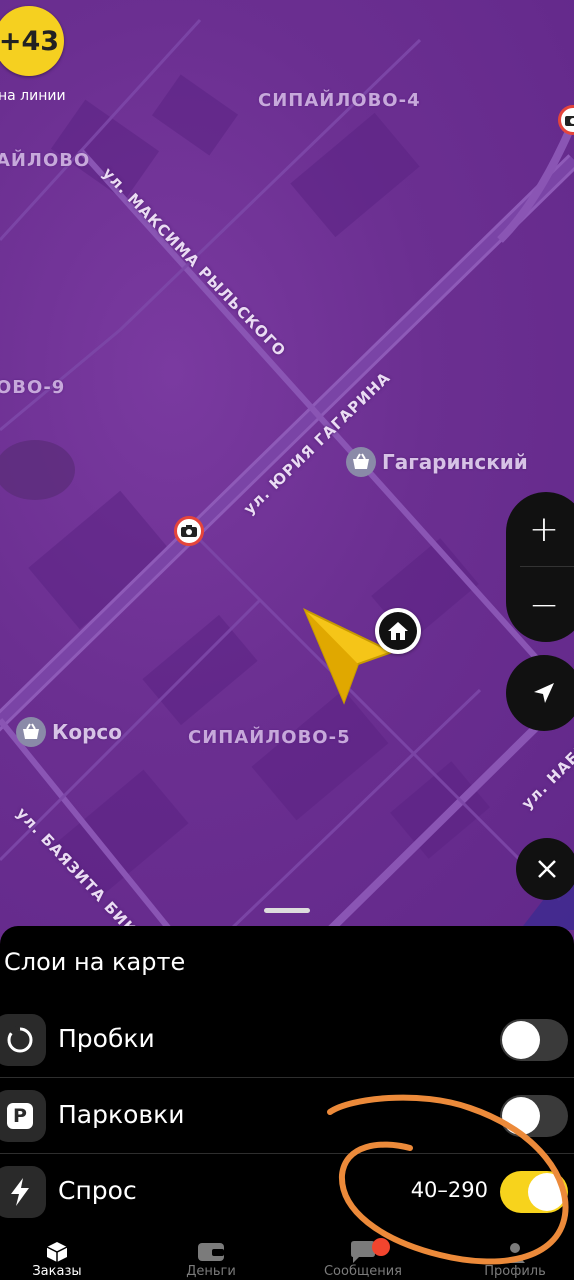 Image resolution: width=574 pixels, height=1280 pixels. I want to click on unread-badge, so click(381, 1247).